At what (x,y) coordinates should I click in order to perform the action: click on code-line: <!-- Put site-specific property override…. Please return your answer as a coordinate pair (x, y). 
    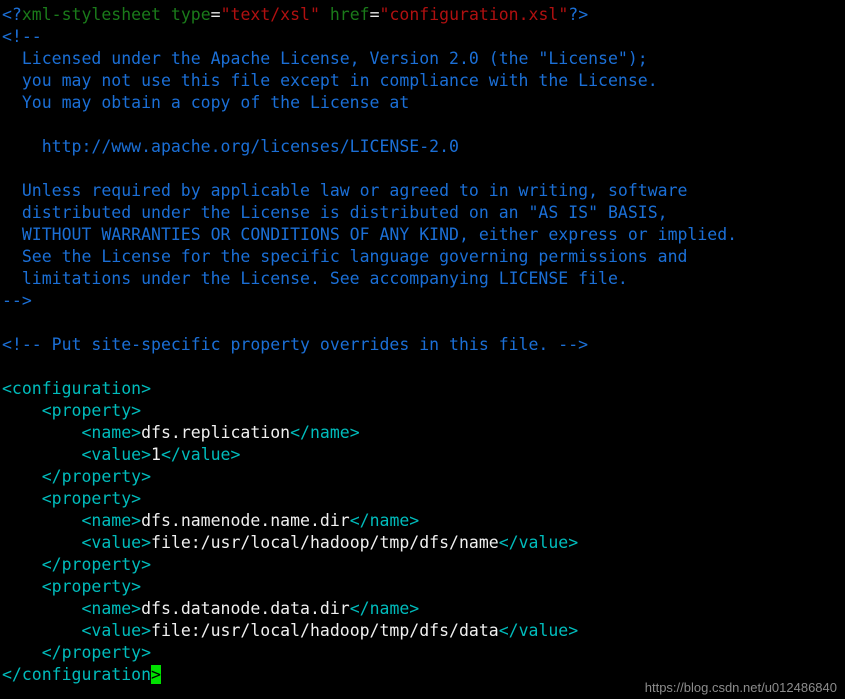
    Looking at the image, I should click on (423, 345).